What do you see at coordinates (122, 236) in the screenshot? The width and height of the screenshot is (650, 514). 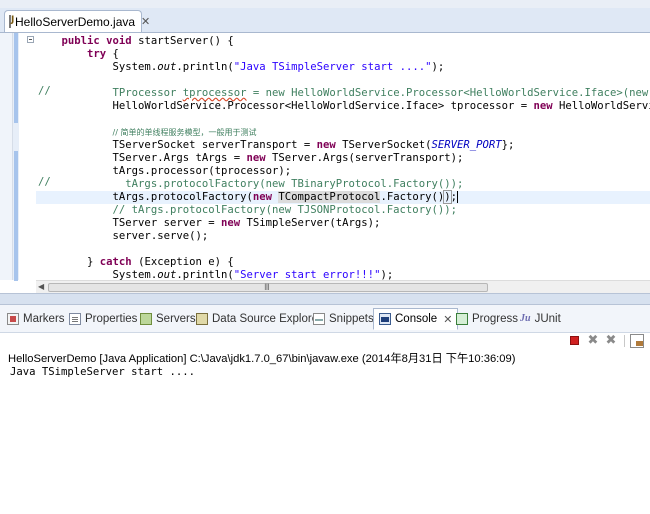 I see `code-line: server.serve();` at bounding box center [122, 236].